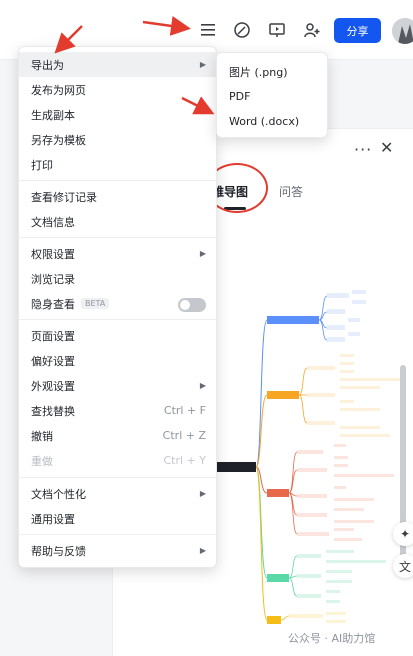 The width and height of the screenshot is (413, 656). Describe the element at coordinates (357, 30) in the screenshot. I see `share-button: 分享` at that location.